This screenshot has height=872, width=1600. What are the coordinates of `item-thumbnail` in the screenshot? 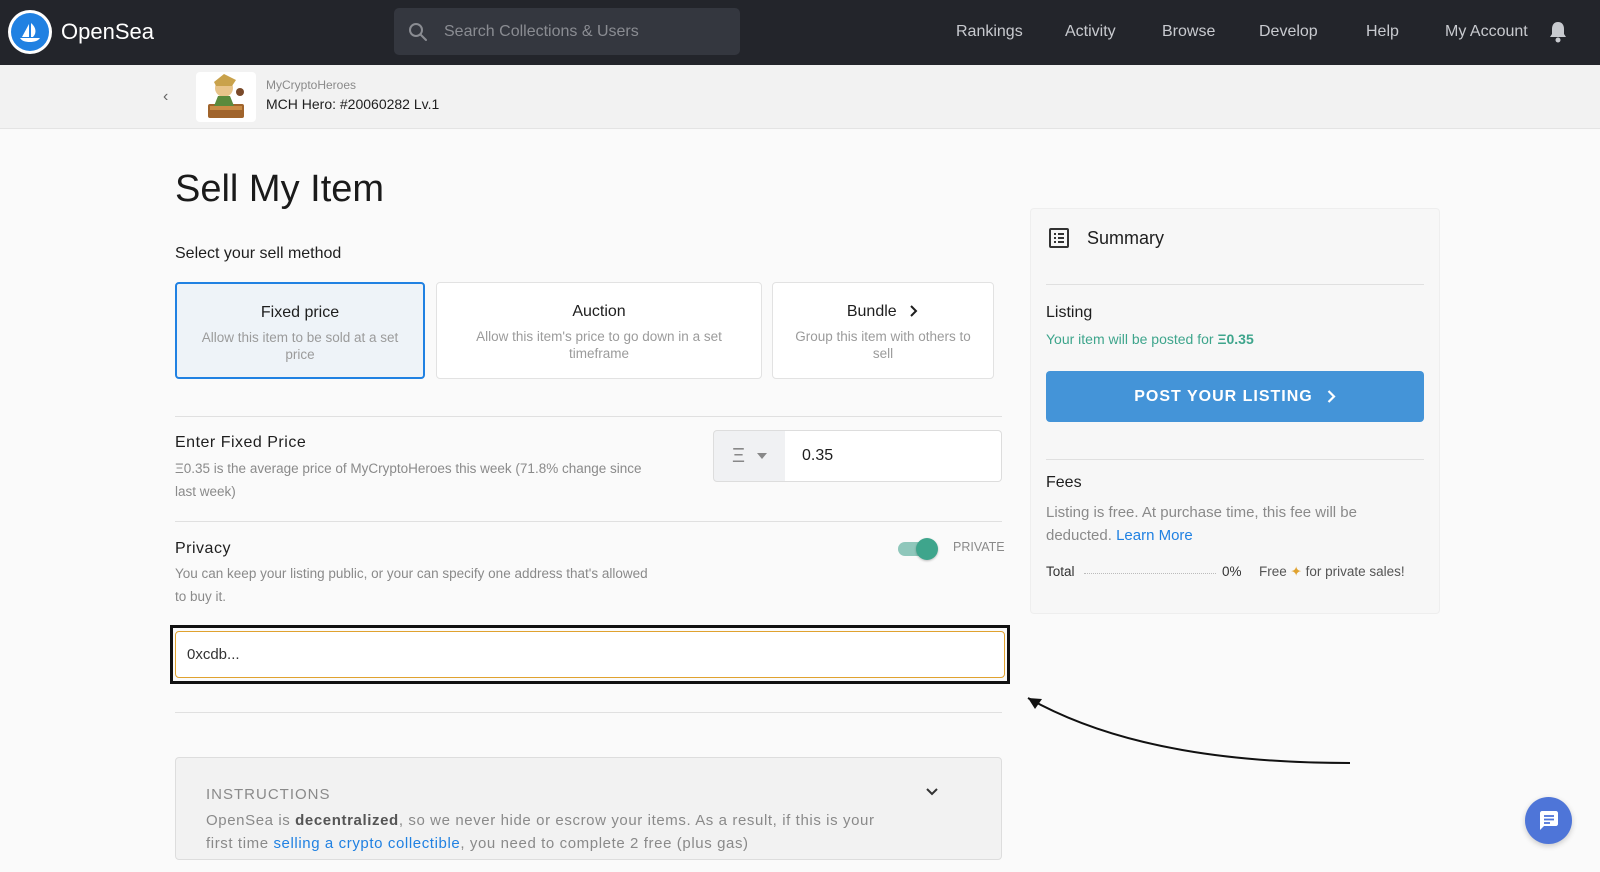 It's located at (226, 97).